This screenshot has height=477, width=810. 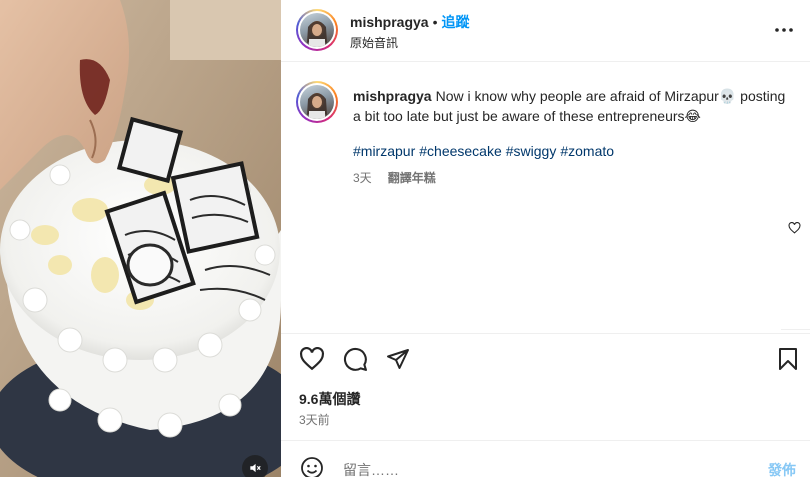 What do you see at coordinates (545, 440) in the screenshot?
I see `comment-divider` at bounding box center [545, 440].